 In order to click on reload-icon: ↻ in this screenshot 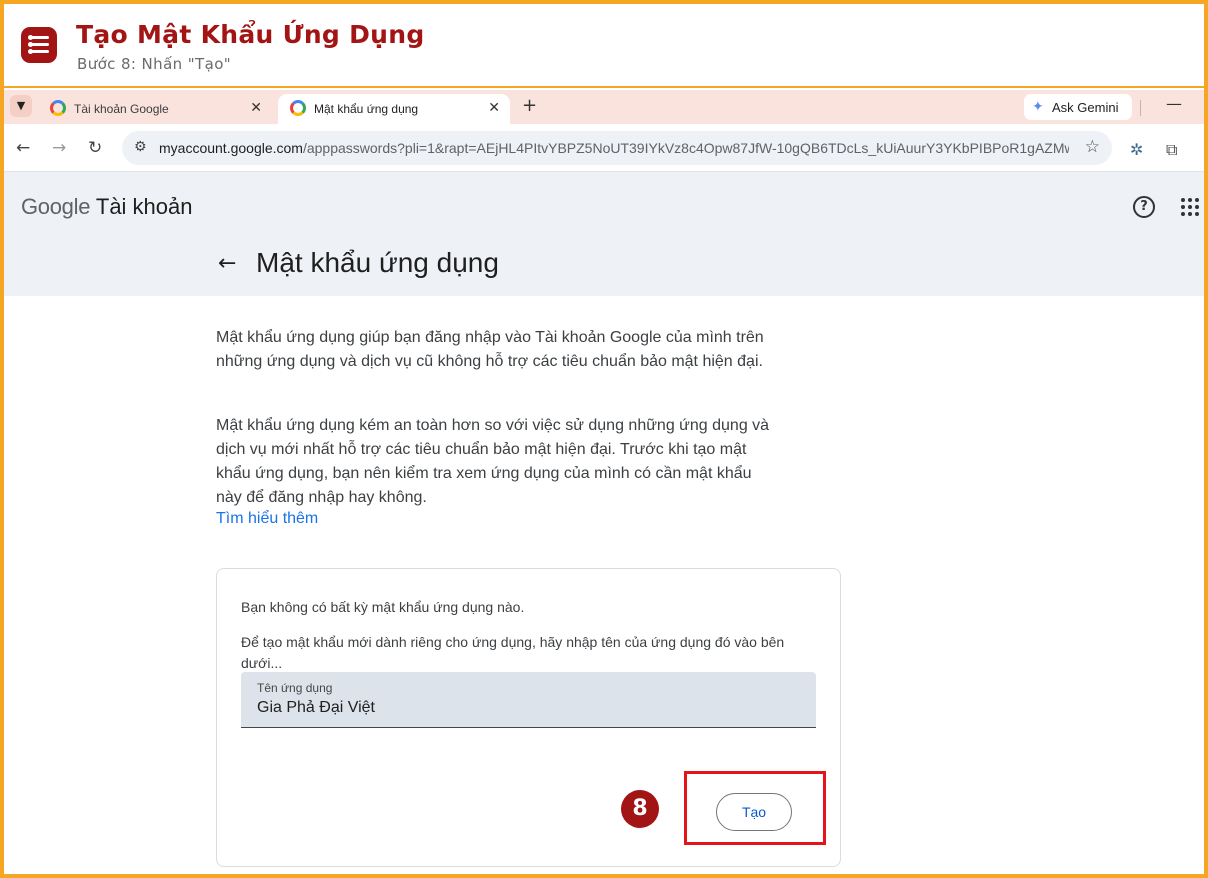, I will do `click(95, 148)`.